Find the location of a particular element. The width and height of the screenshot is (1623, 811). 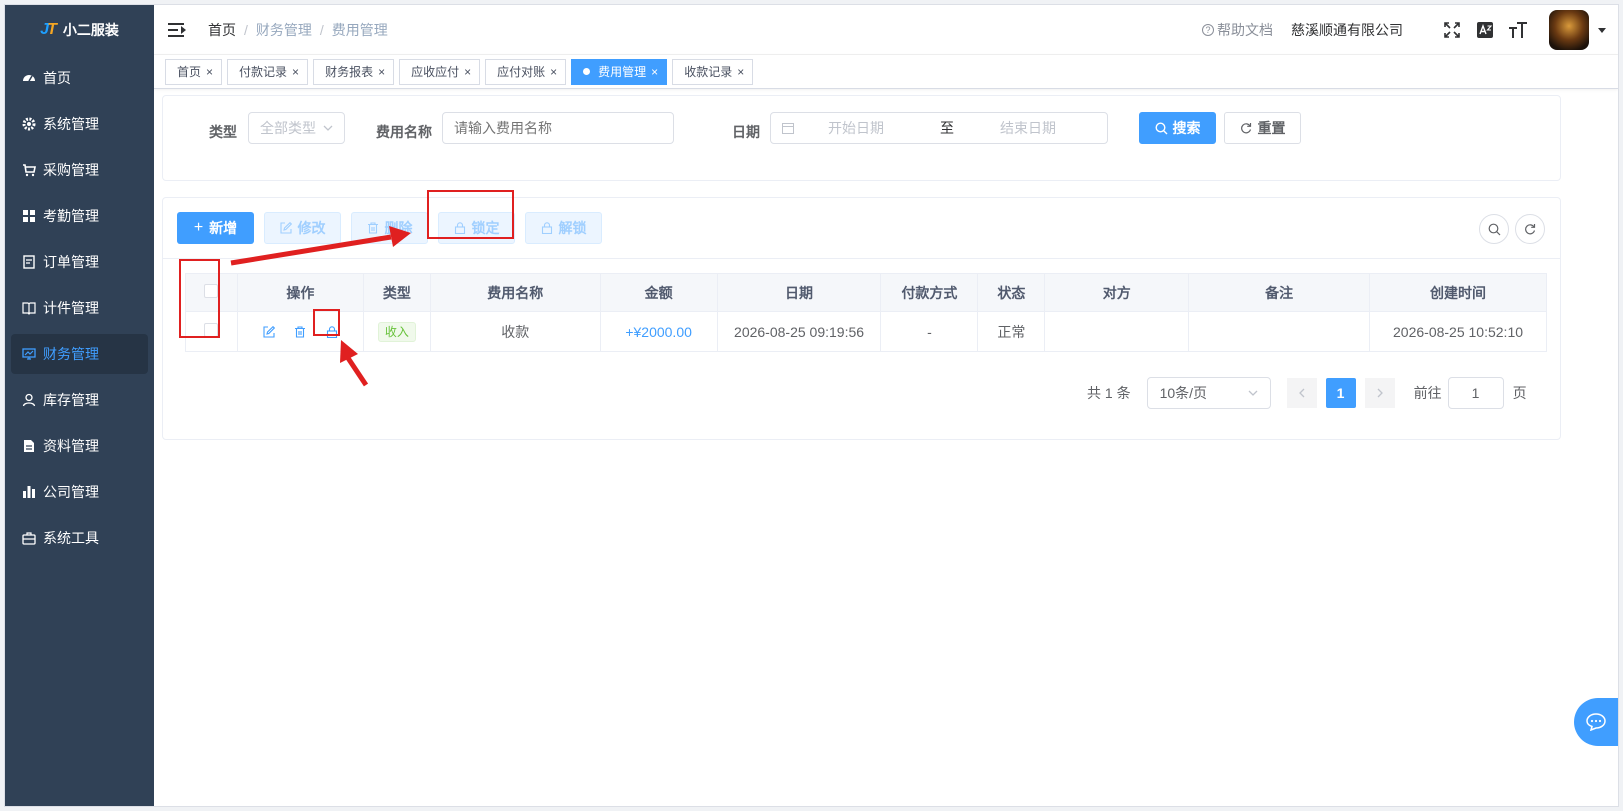

annotation-box-row-lock is located at coordinates (326, 322).